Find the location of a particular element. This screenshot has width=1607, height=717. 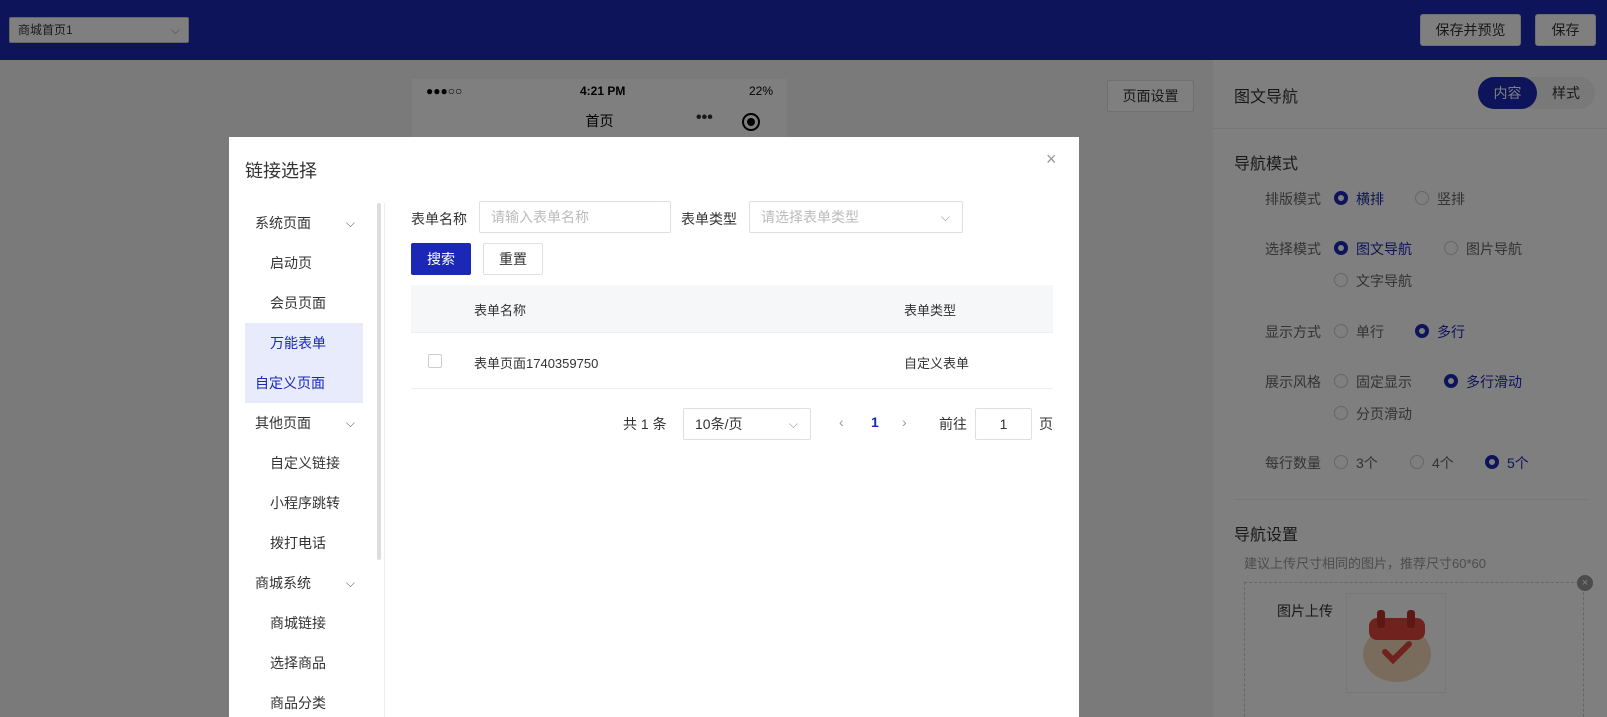

page-size-select: 10条/页 ⌵ is located at coordinates (747, 424).